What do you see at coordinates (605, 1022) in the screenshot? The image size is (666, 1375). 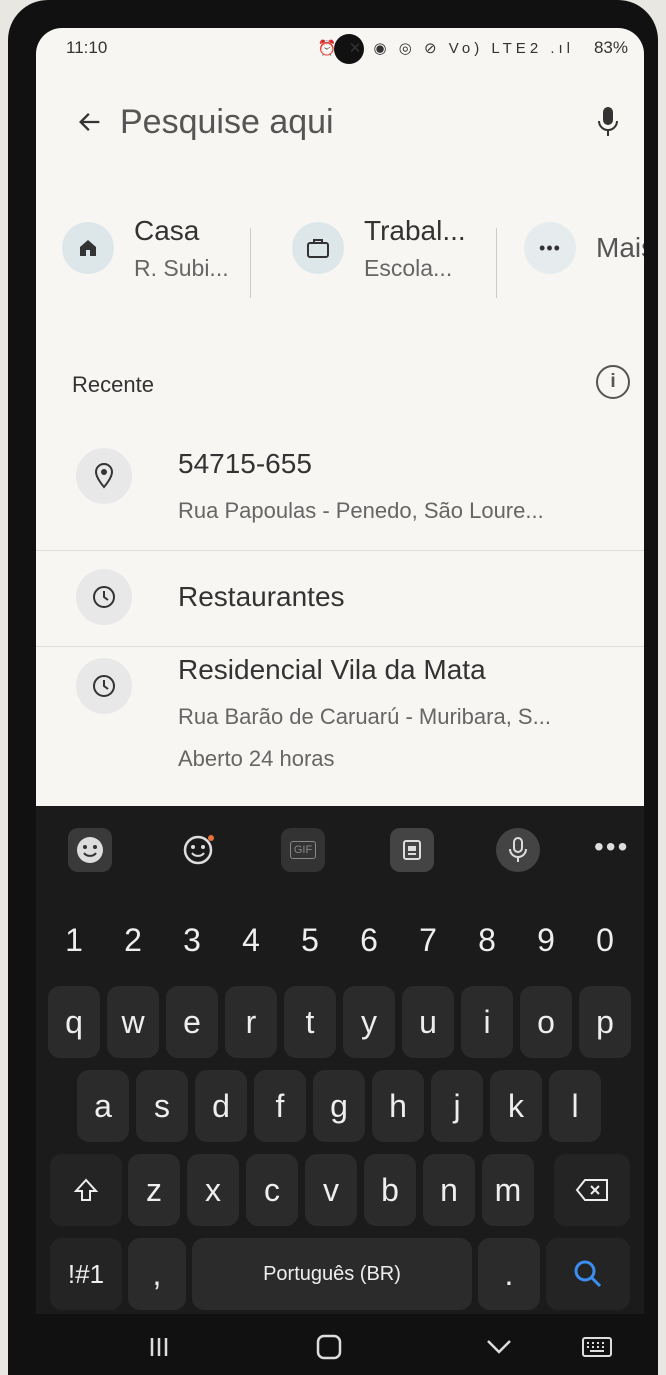 I see `key-p: p` at bounding box center [605, 1022].